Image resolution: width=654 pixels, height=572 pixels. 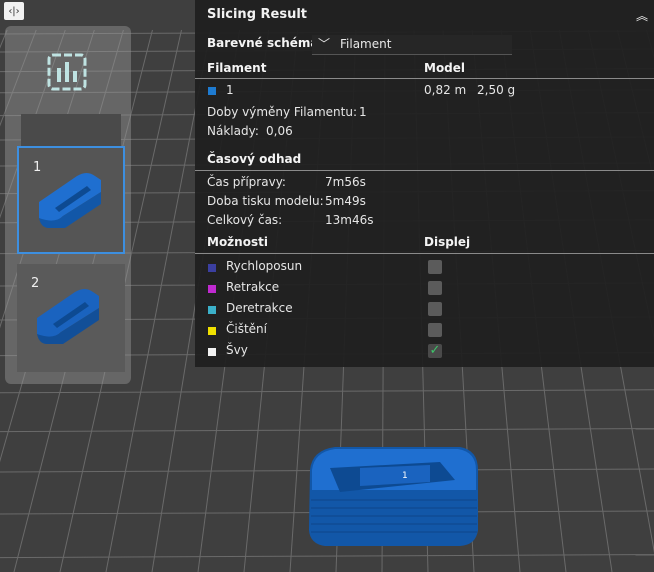 What do you see at coordinates (445, 90) in the screenshot?
I see `filament-length: 0,82 m` at bounding box center [445, 90].